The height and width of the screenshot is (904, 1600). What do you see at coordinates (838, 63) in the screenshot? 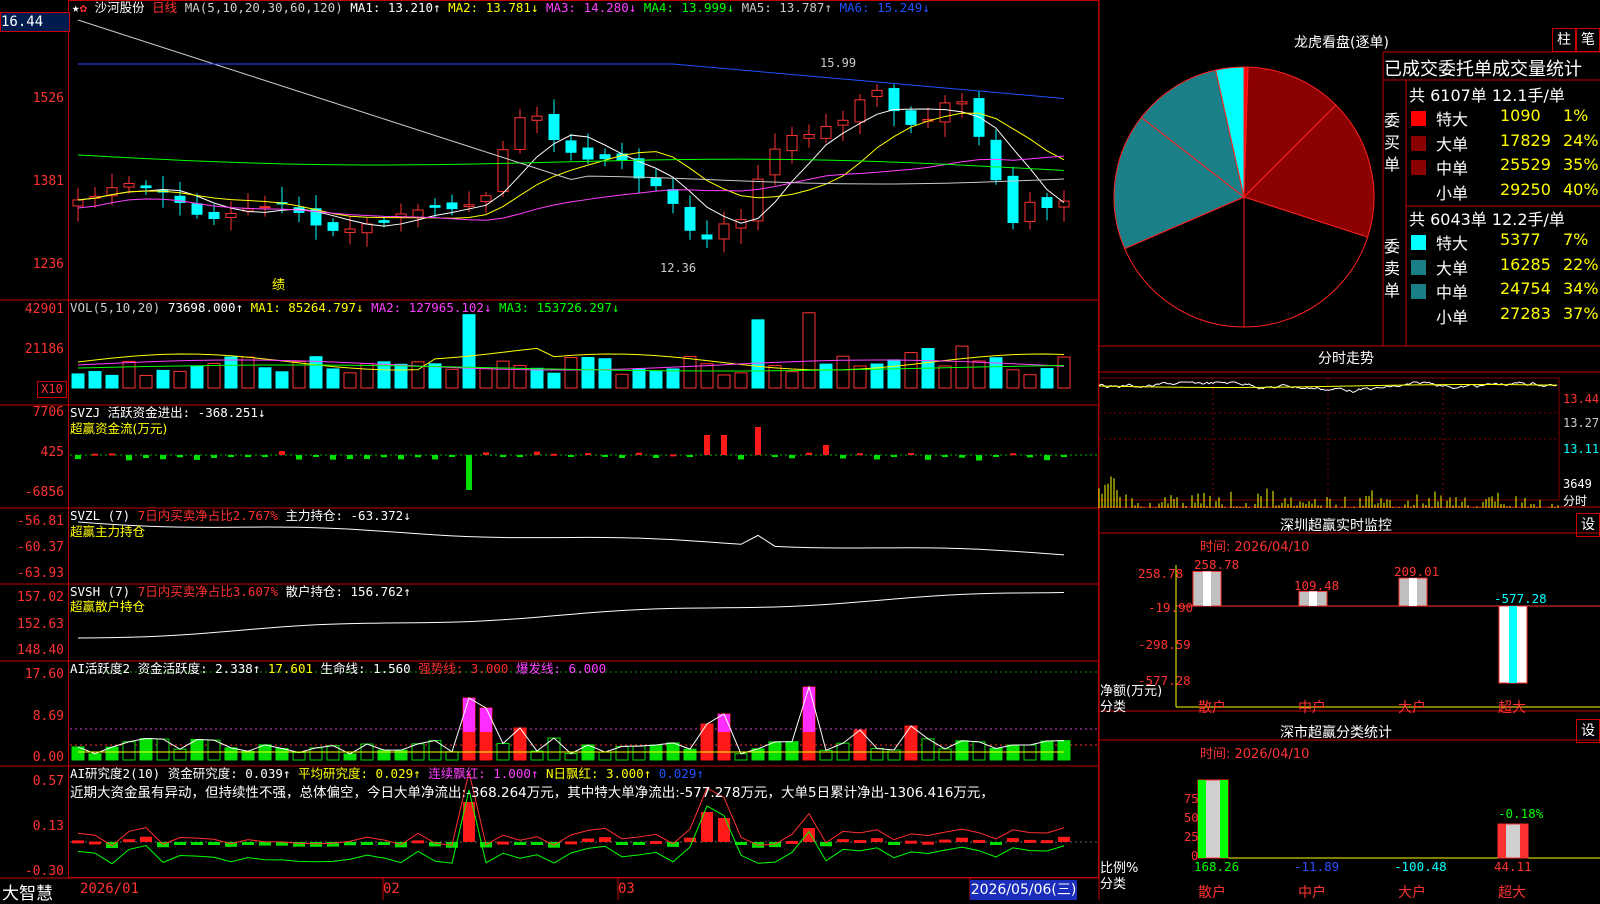
I see `high-price-value: 15.99` at bounding box center [838, 63].